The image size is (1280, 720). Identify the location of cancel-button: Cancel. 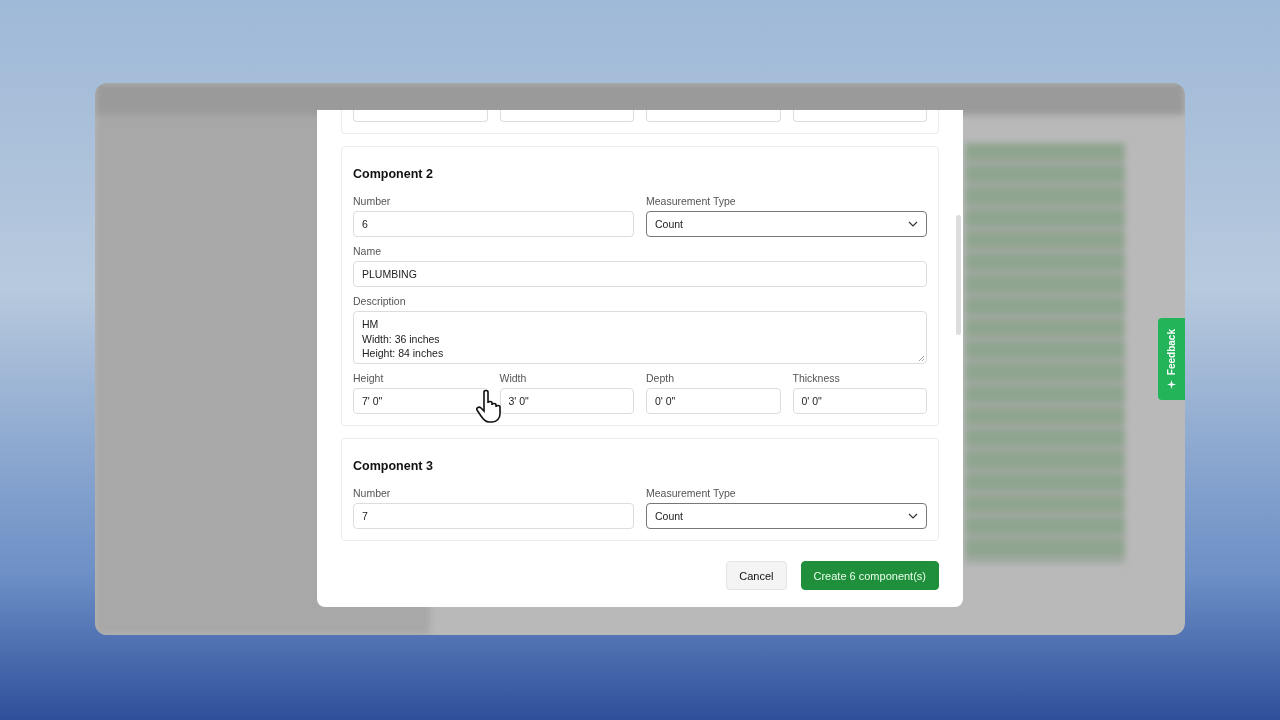
(756, 575).